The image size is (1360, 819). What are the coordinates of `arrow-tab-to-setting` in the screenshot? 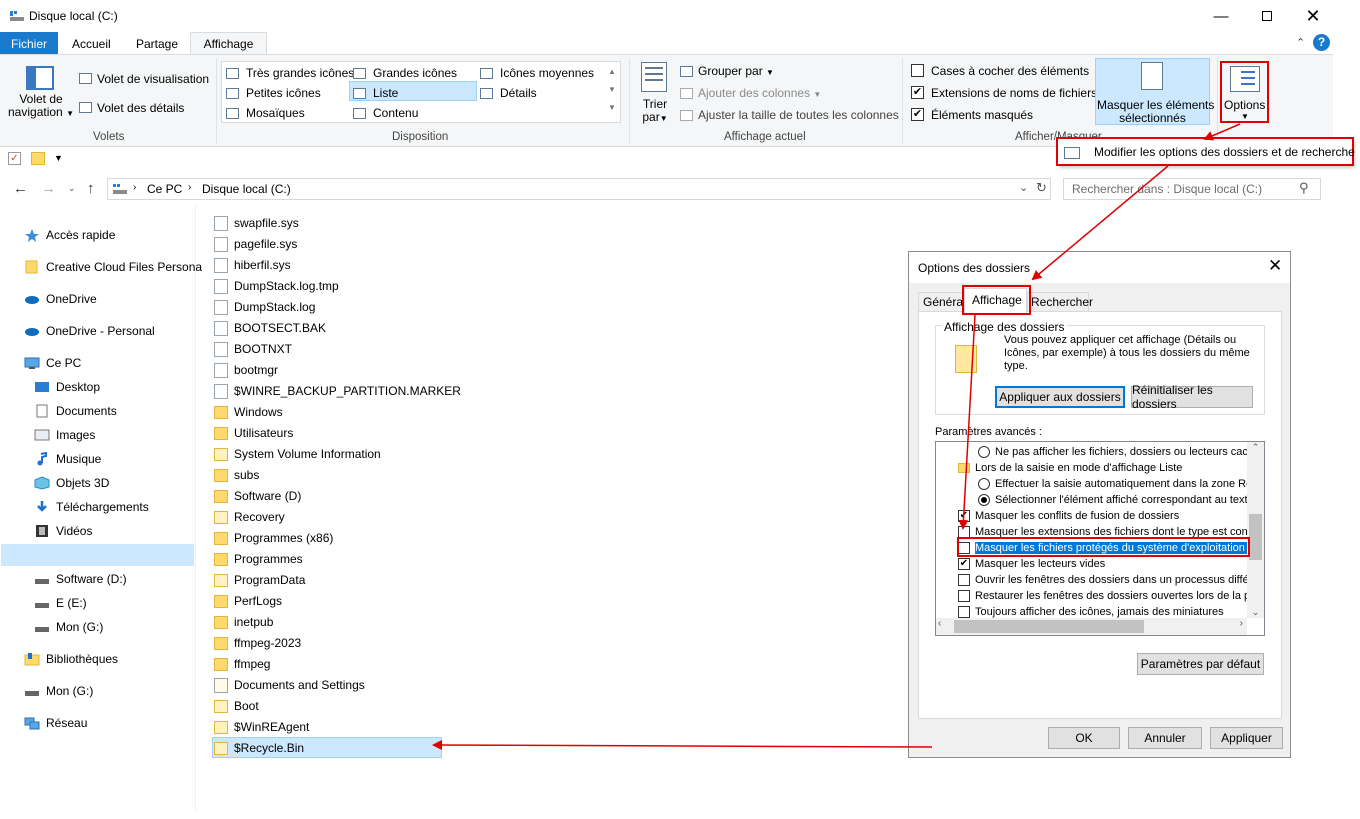 It's located at (967, 422).